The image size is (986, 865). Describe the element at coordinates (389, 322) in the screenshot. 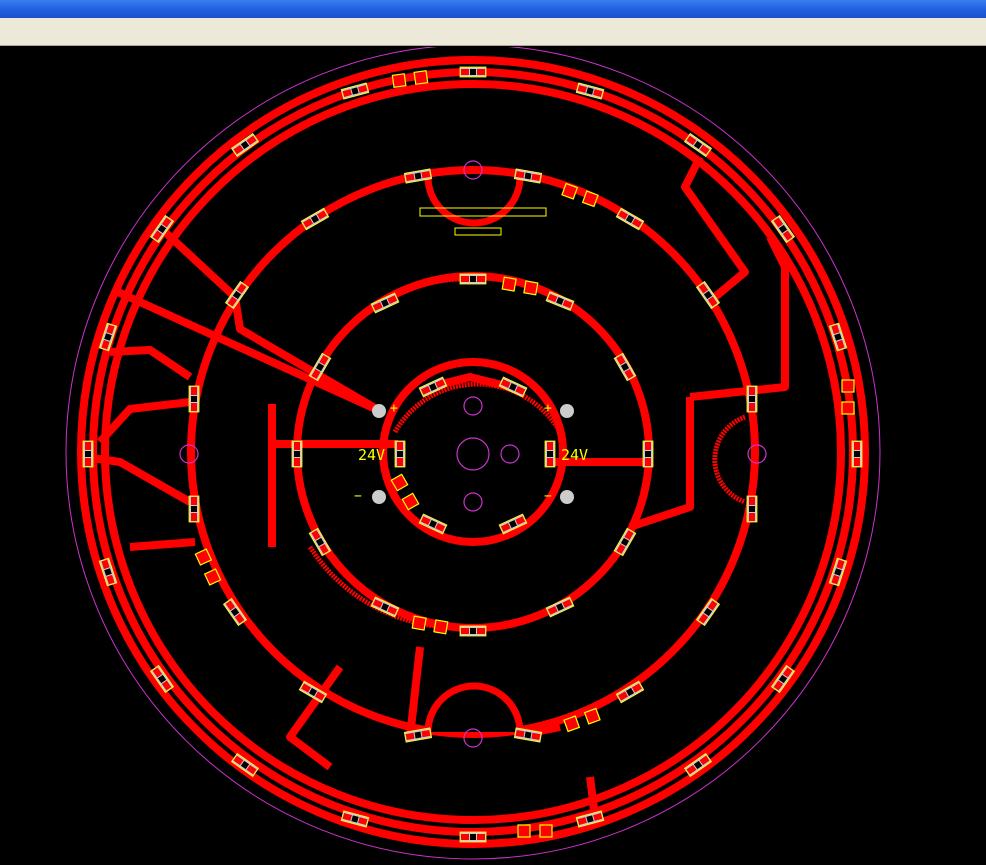

I see `hatched-arc-top` at that location.